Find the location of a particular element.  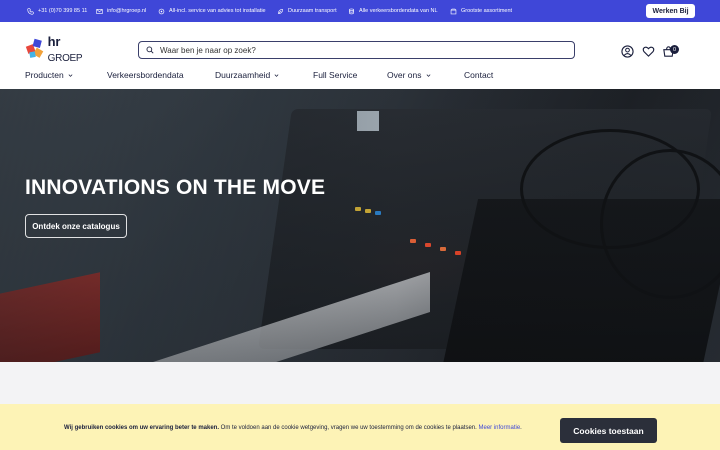

nav-label-contact: Contact is located at coordinates (479, 75).